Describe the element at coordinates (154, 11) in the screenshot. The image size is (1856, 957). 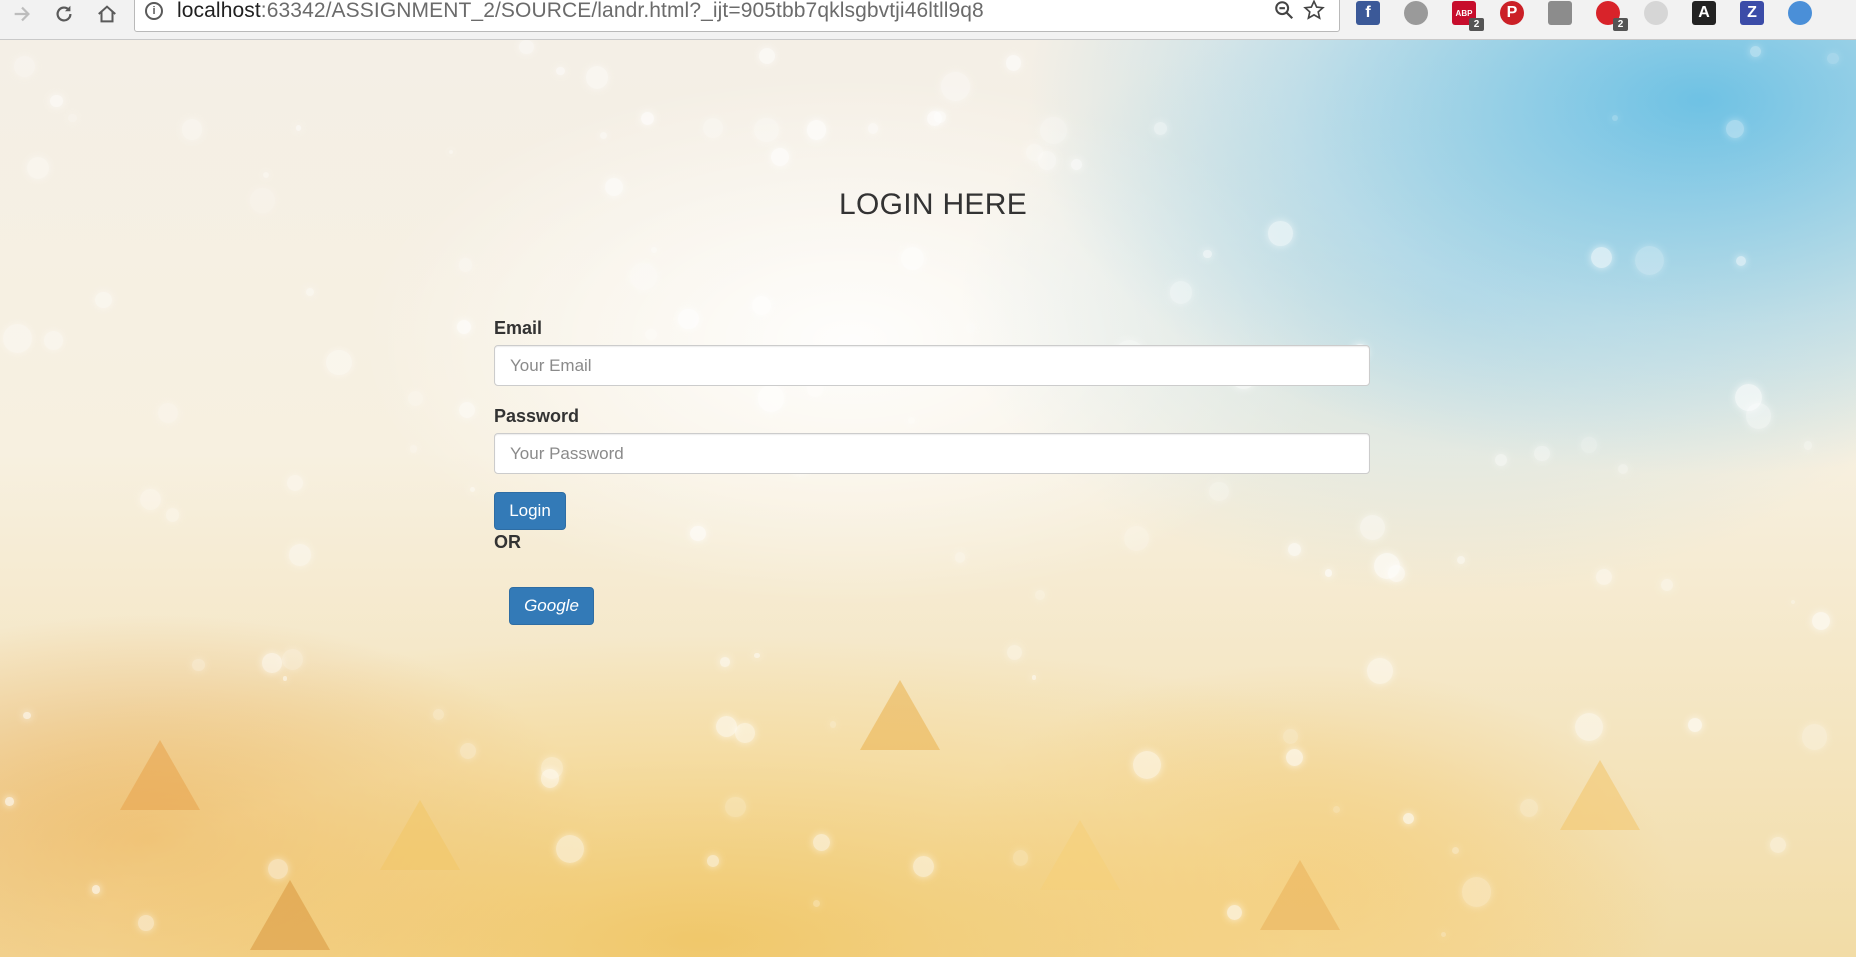
I see `info-icon: i` at that location.